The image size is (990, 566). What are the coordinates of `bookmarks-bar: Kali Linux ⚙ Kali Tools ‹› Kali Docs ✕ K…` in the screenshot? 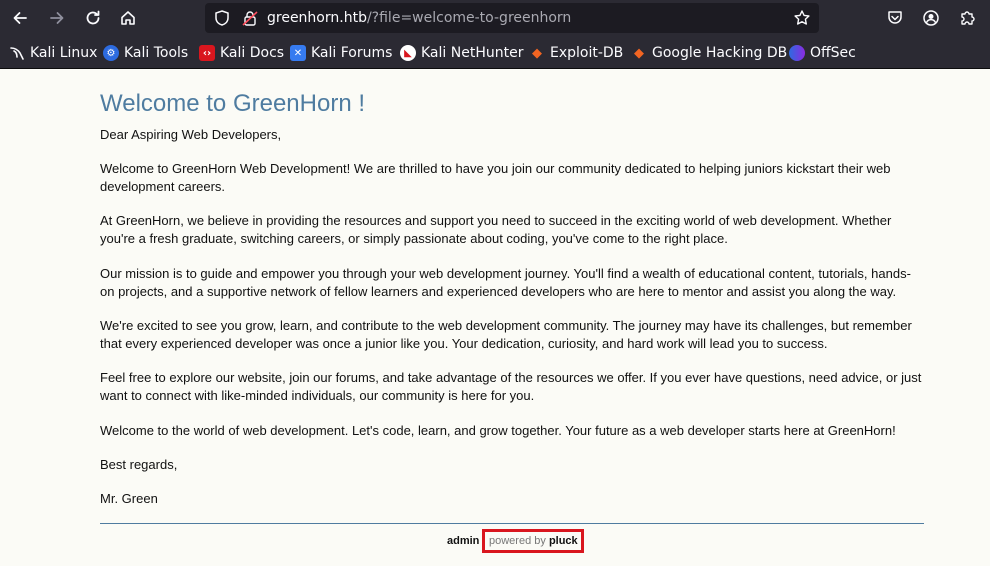 It's located at (495, 52).